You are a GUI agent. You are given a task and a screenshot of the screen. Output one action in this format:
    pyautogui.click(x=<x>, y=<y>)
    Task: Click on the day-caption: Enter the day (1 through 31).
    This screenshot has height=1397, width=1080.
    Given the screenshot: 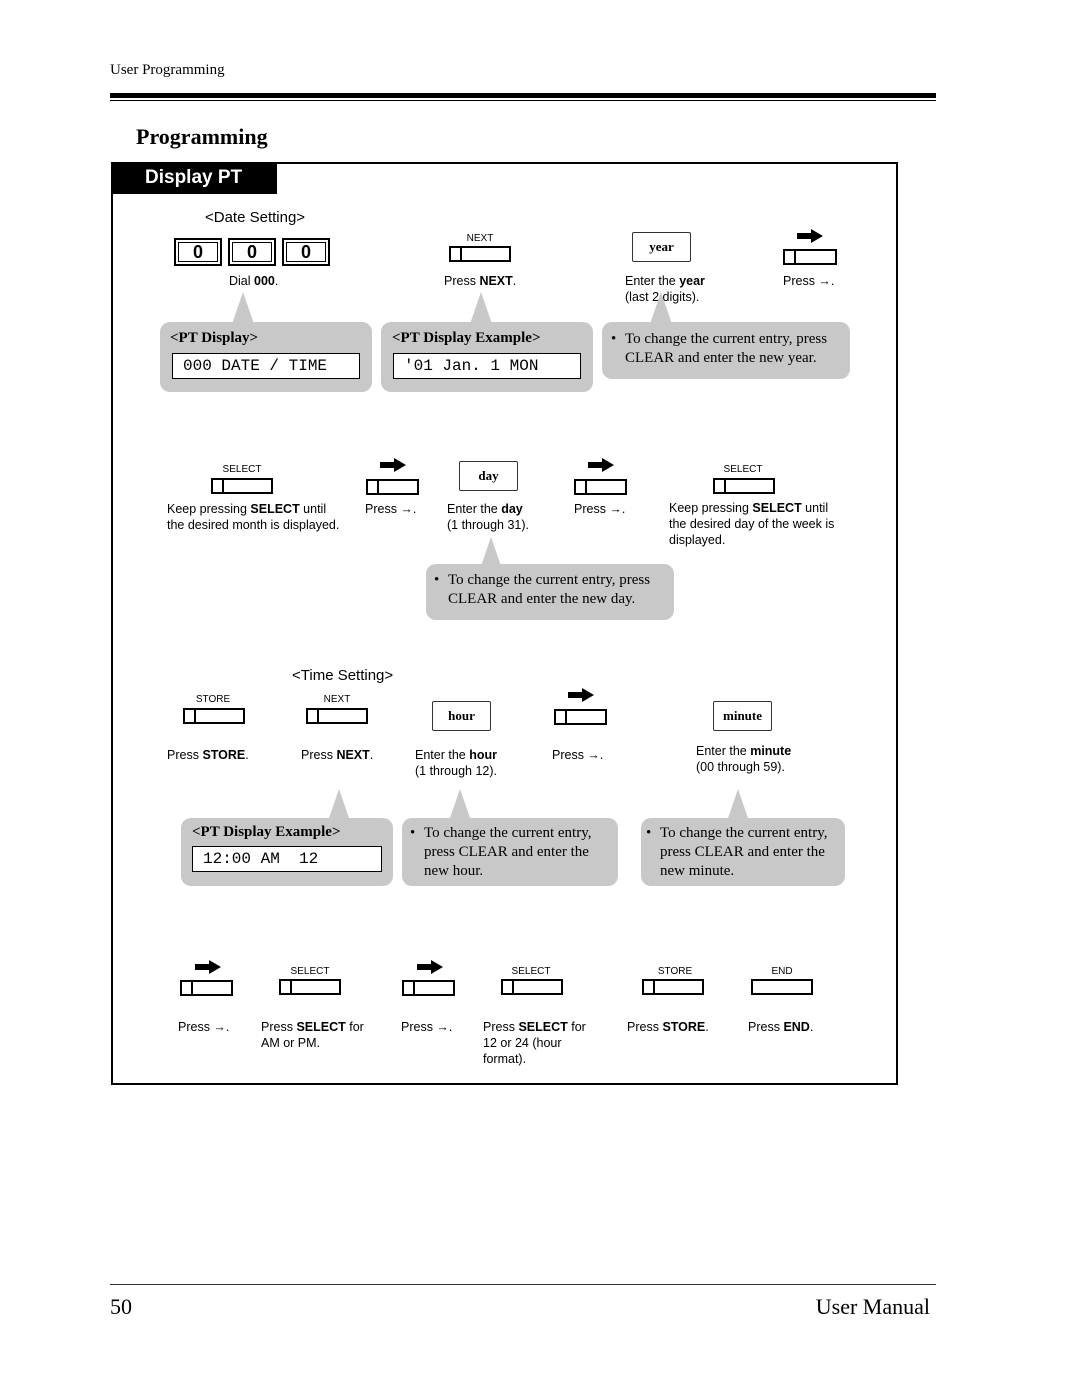 What is the action you would take?
    pyautogui.click(x=488, y=517)
    